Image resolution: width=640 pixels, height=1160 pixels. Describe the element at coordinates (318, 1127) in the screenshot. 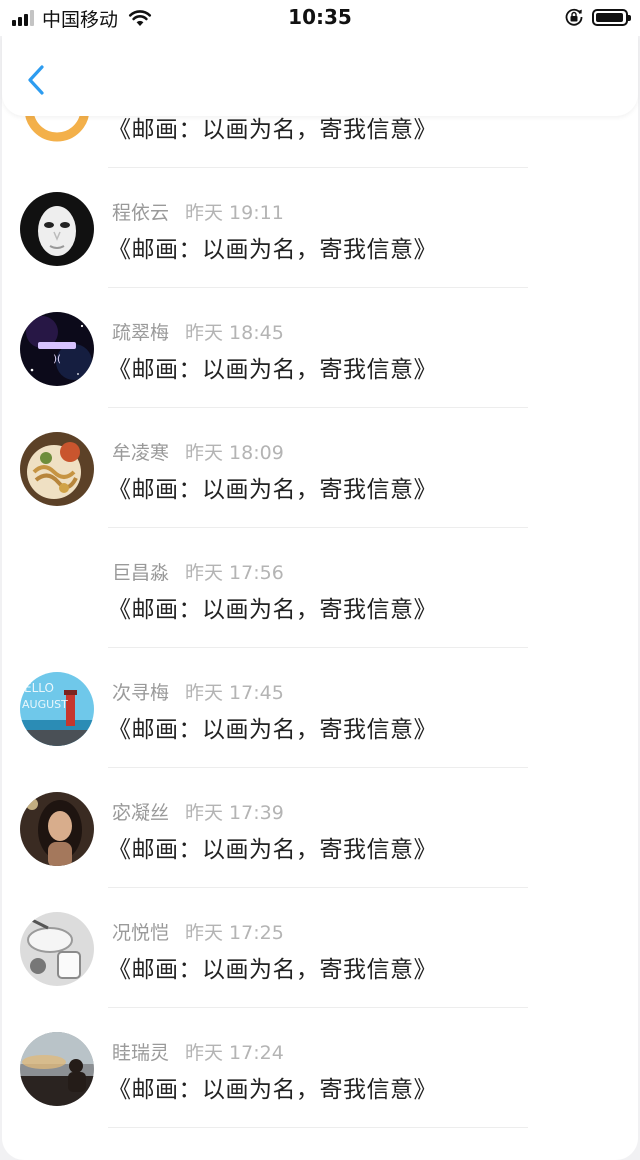

I see `divider` at that location.